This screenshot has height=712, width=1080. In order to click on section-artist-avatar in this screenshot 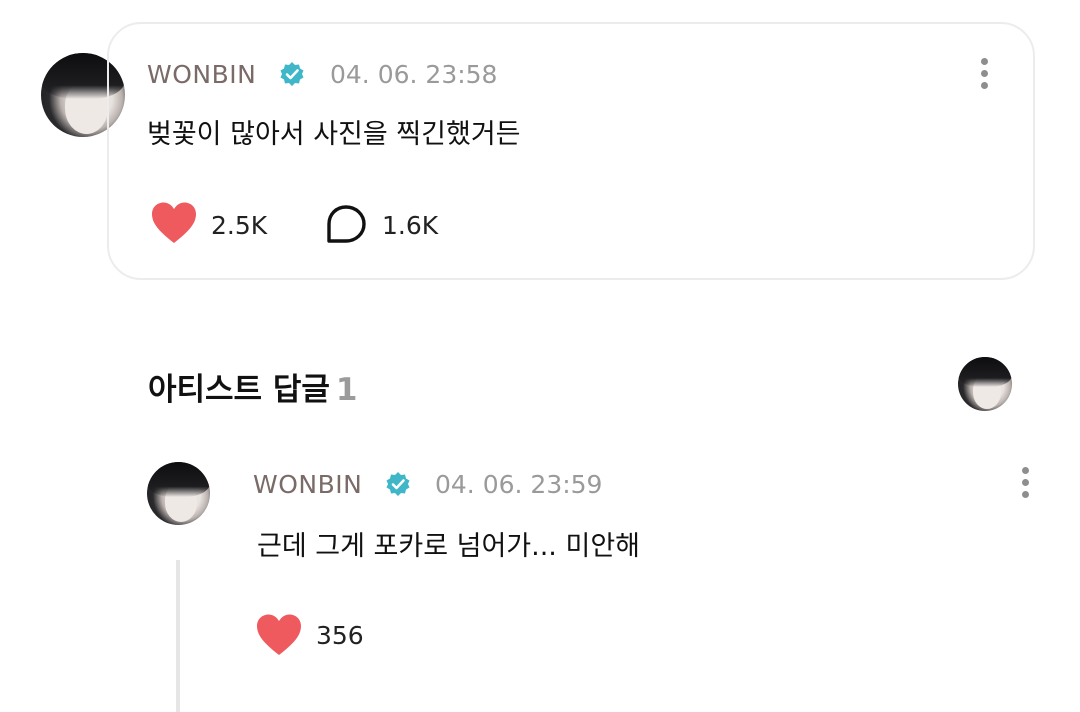, I will do `click(985, 384)`.